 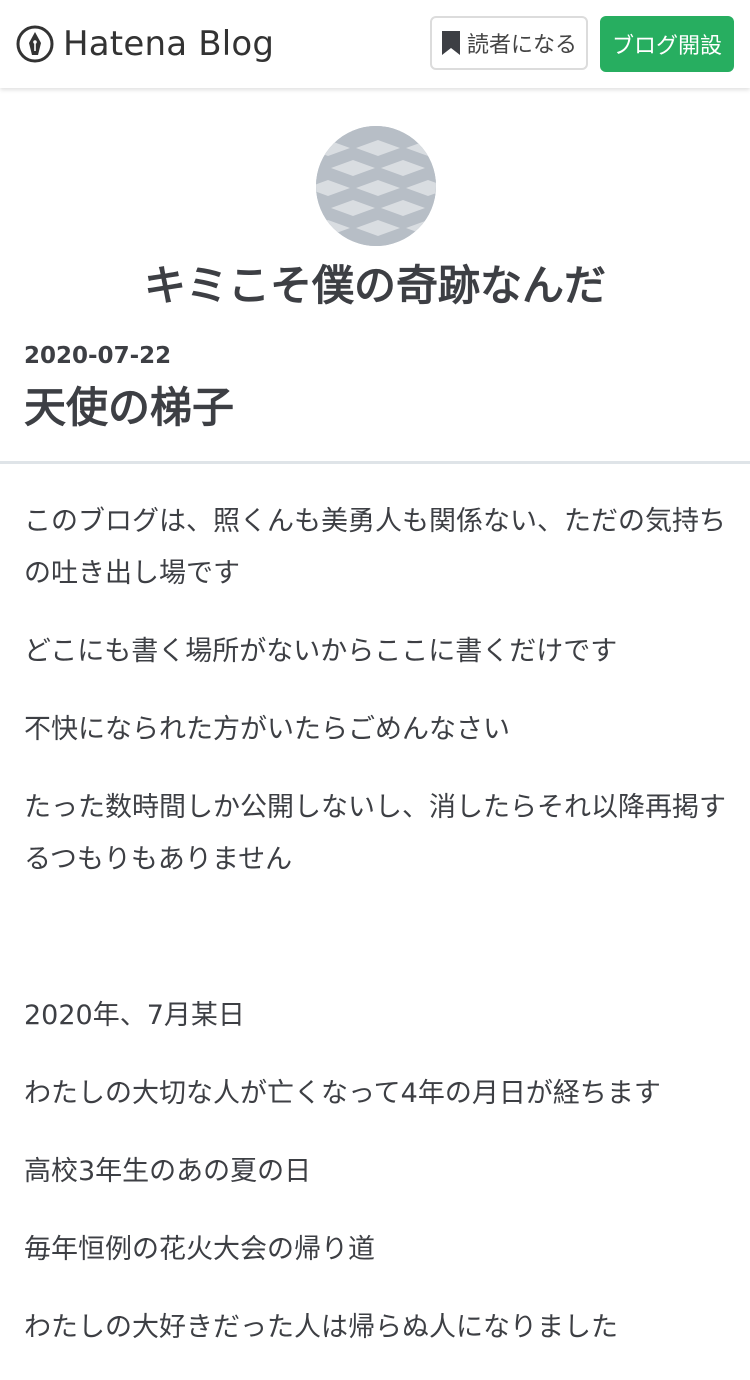 What do you see at coordinates (97, 356) in the screenshot?
I see `entry-date: 2020-07-22` at bounding box center [97, 356].